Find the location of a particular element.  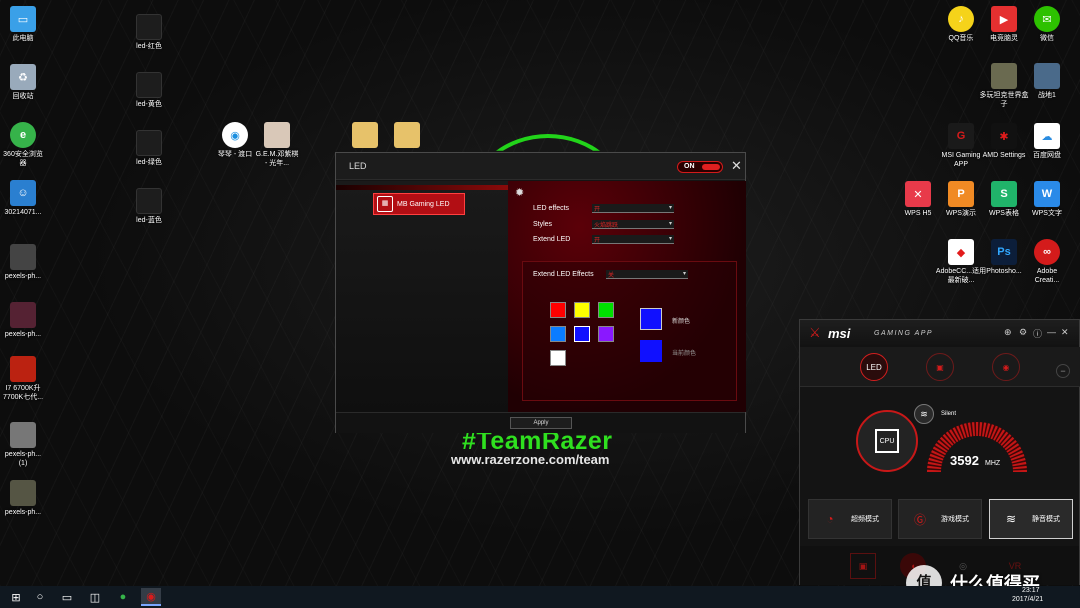

extend-led-dropdown: 开 ▾ is located at coordinates (633, 239).